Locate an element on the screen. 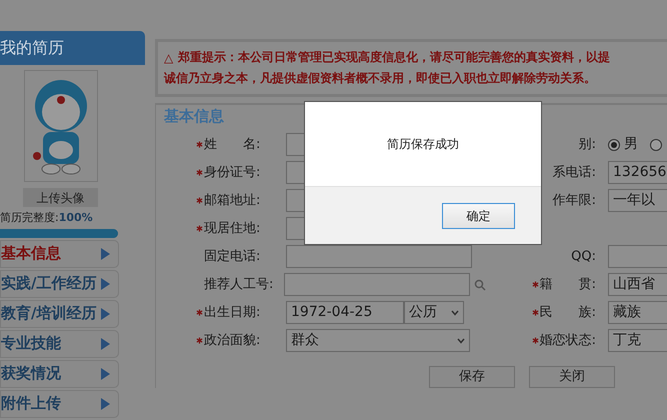 This screenshot has height=420, width=667. date-field: 1972-04-25 is located at coordinates (345, 312).